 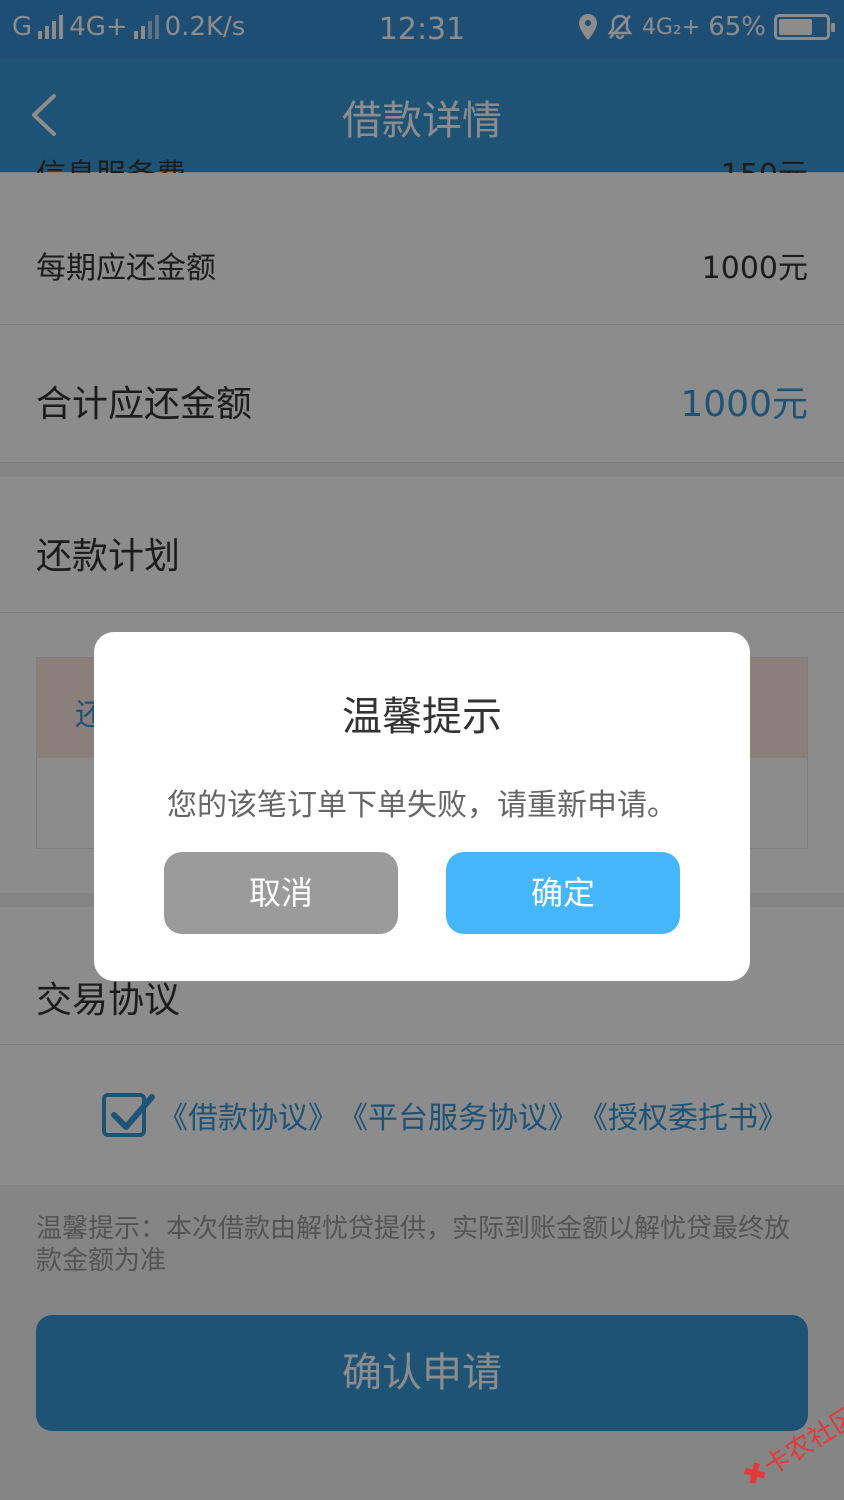 What do you see at coordinates (281, 893) in the screenshot?
I see `cancel-button: 取消` at bounding box center [281, 893].